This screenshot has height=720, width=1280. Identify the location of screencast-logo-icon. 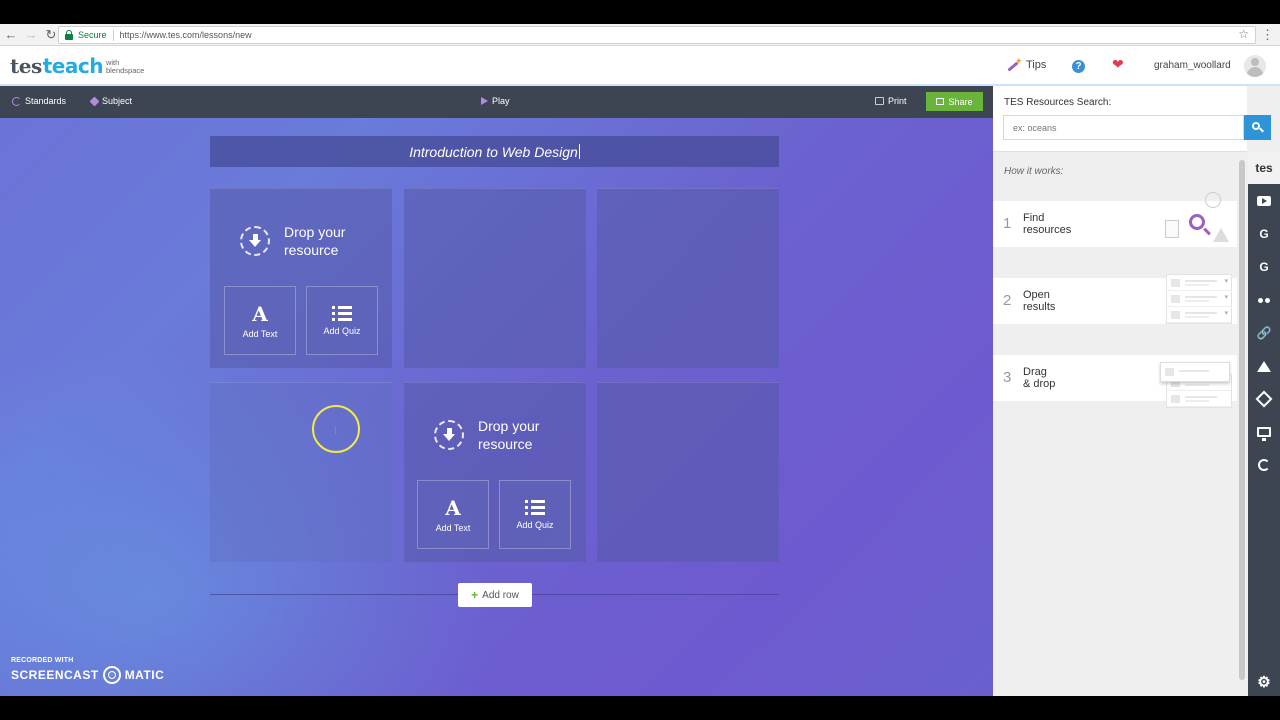
(111, 675).